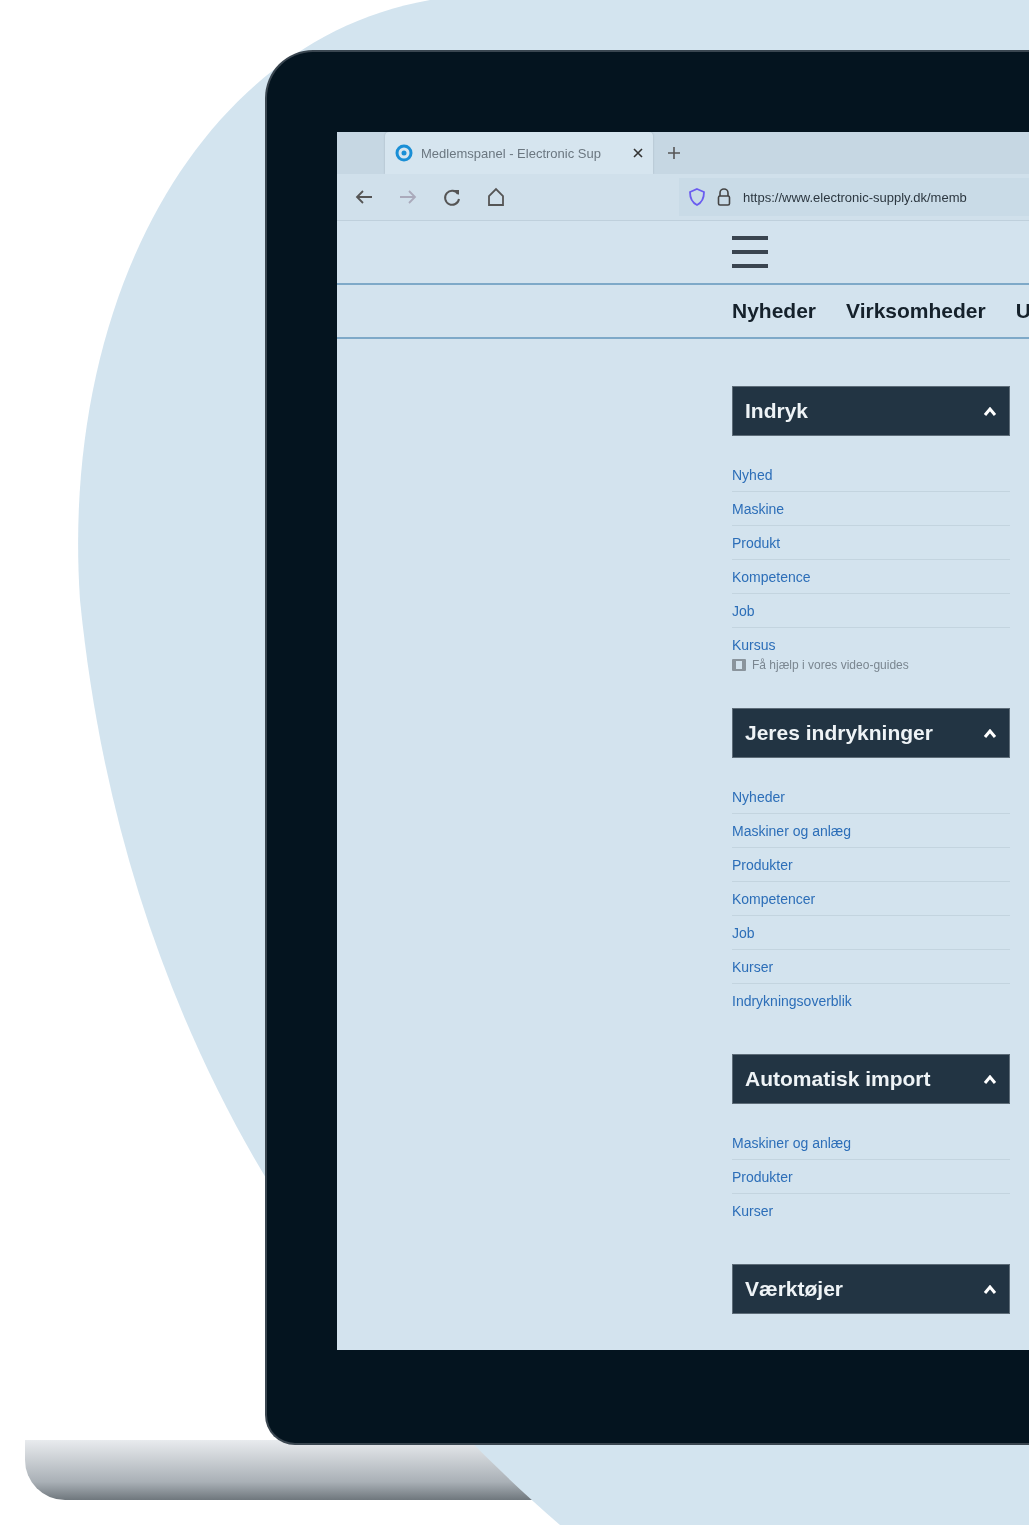  Describe the element at coordinates (774, 310) in the screenshot. I see `nav-link: Nyheder` at that location.